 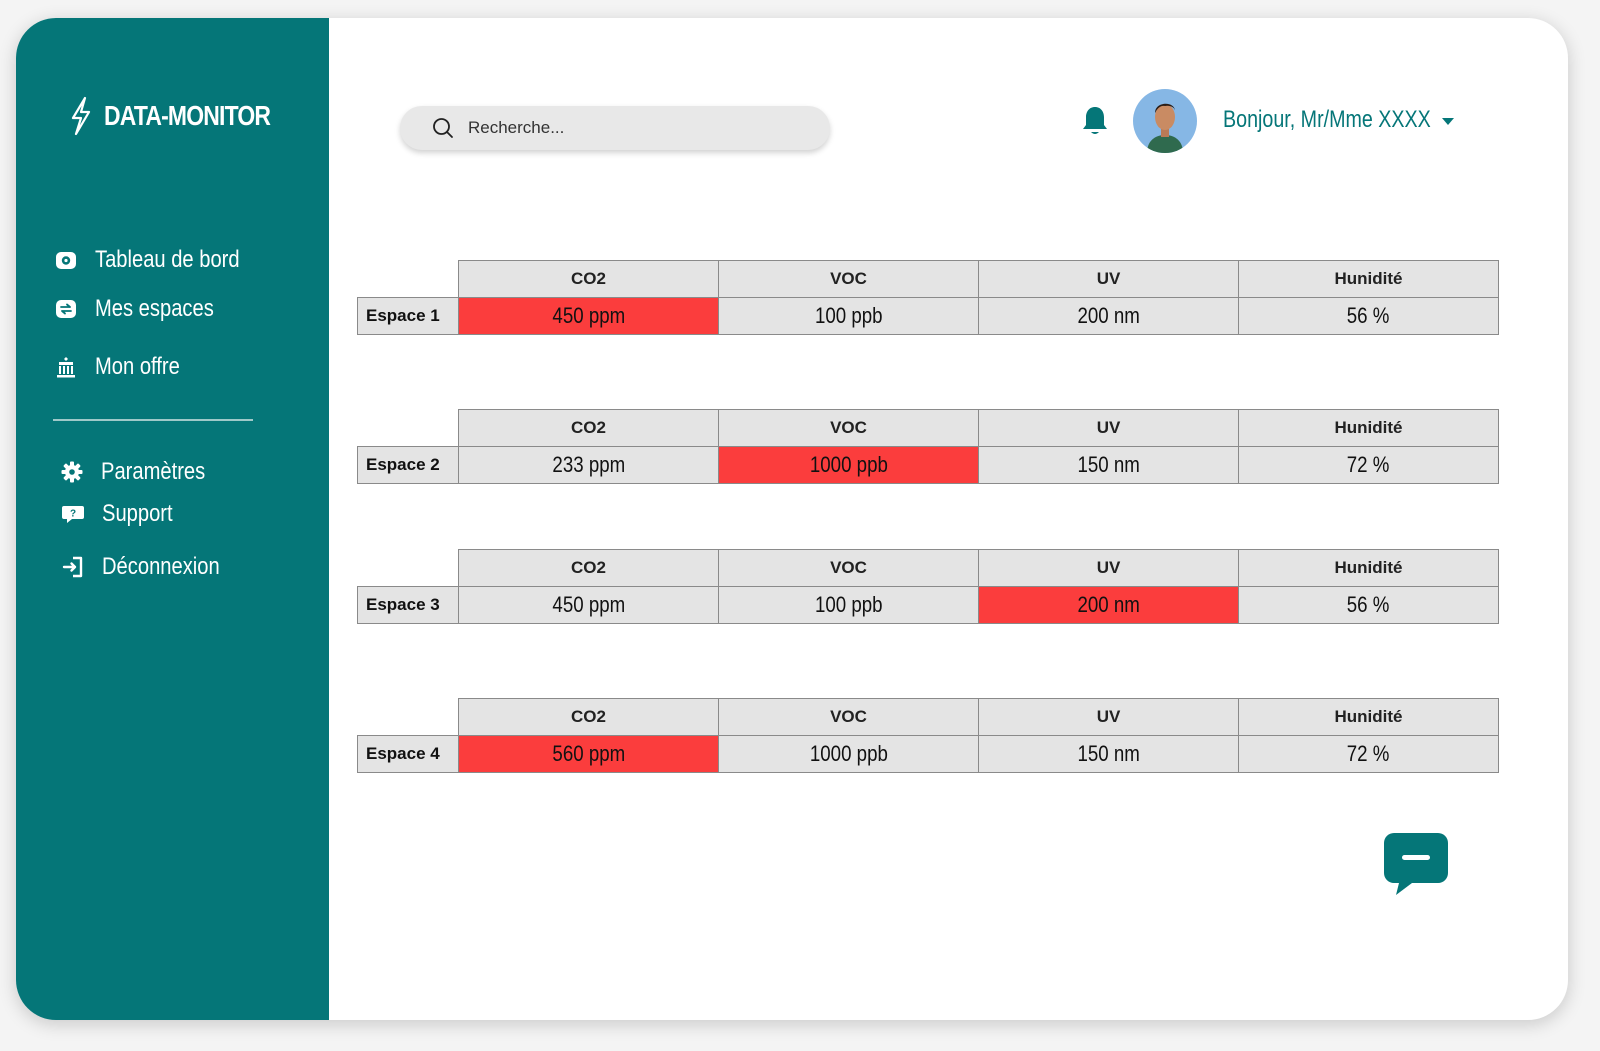 I want to click on bell-icon, so click(x=1095, y=121).